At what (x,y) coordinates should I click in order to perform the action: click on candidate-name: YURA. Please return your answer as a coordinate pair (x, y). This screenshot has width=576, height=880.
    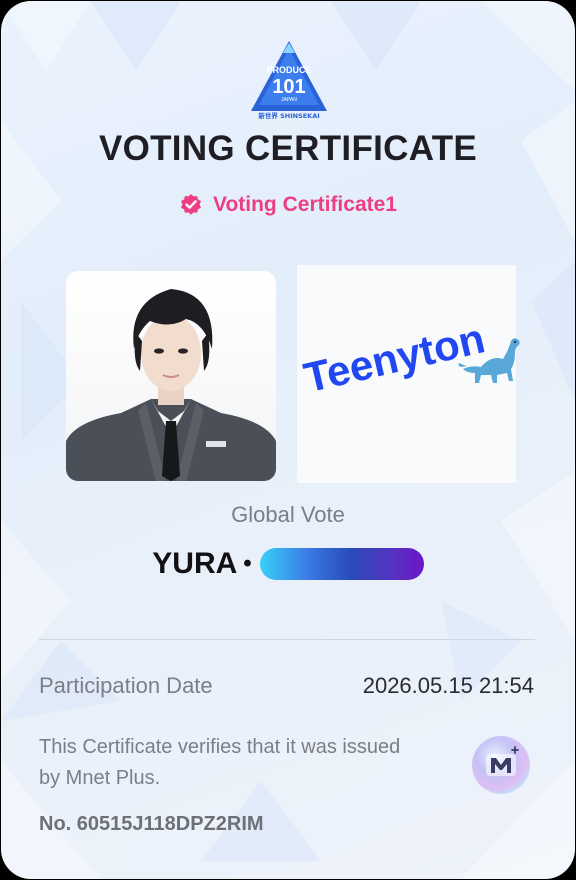
    Looking at the image, I should click on (195, 563).